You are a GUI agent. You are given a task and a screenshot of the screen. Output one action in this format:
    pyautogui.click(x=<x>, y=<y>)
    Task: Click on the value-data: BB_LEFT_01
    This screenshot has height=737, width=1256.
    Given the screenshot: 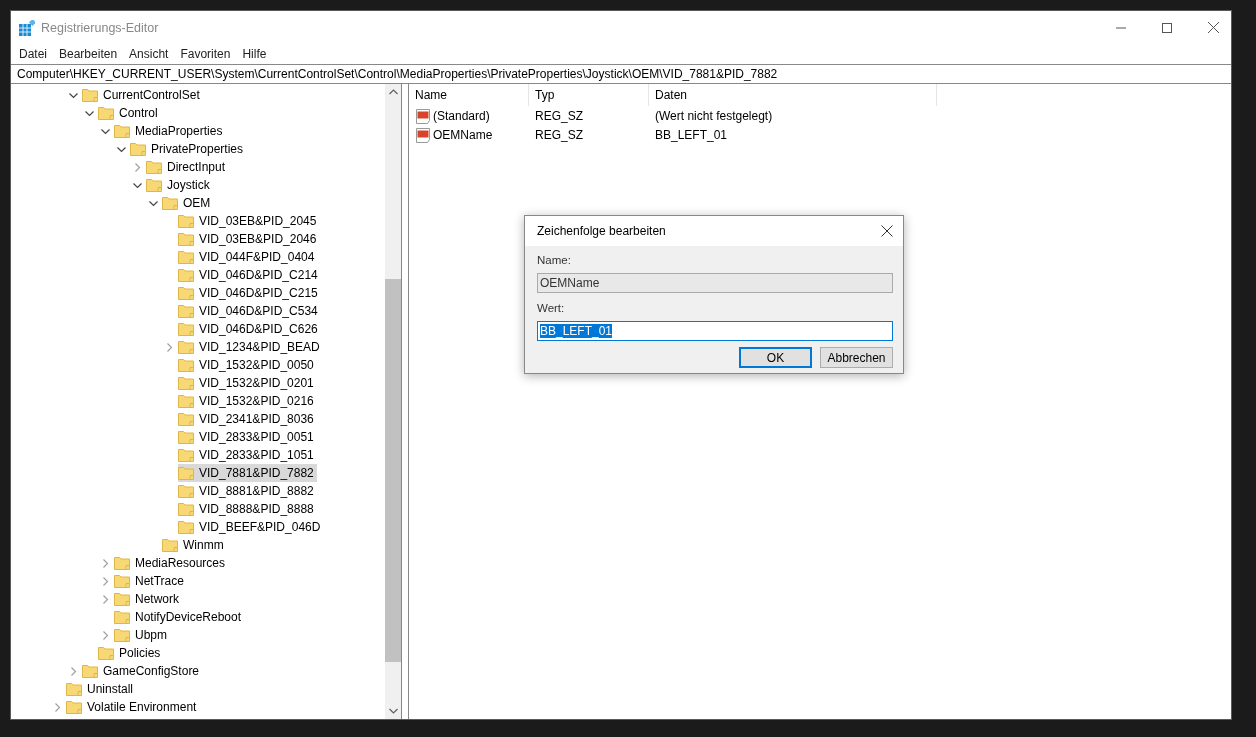 What is the action you would take?
    pyautogui.click(x=691, y=135)
    